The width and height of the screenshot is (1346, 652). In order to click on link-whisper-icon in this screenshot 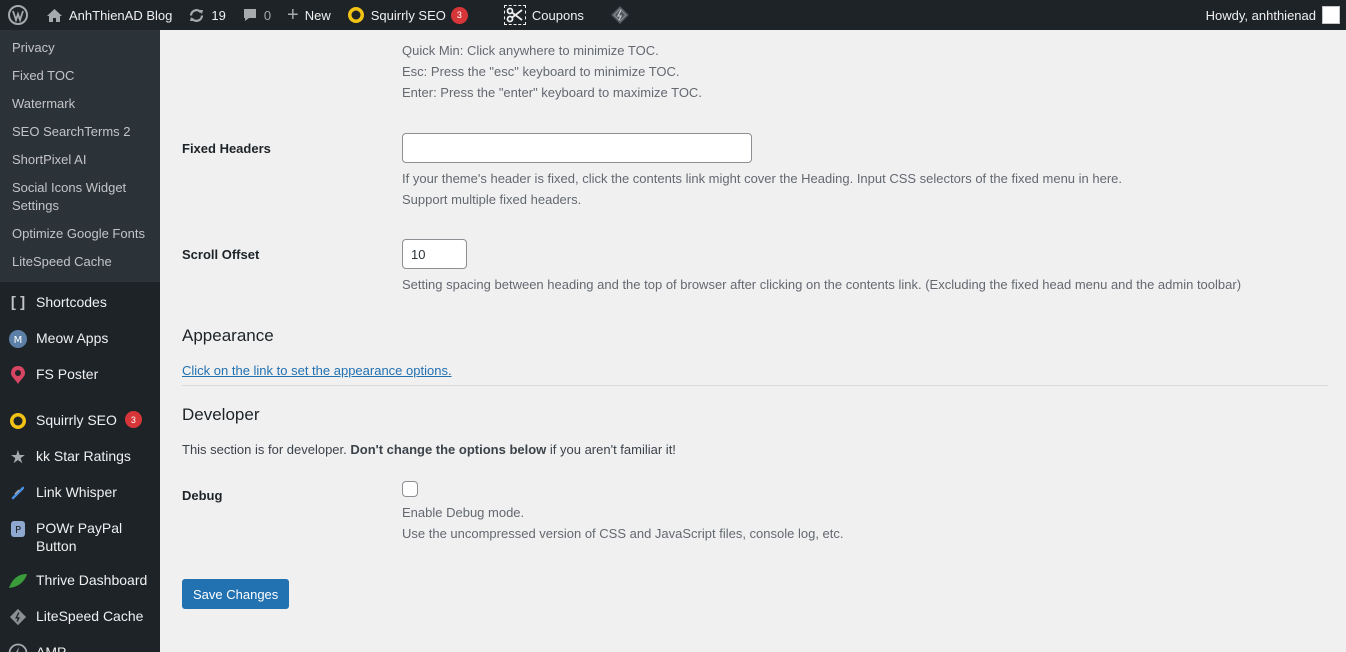, I will do `click(18, 493)`.